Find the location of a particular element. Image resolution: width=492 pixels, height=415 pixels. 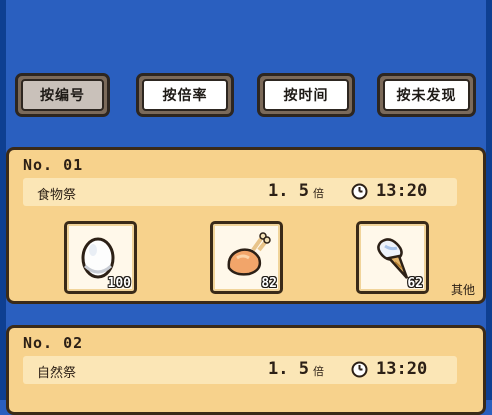

item-count: 82 is located at coordinates (269, 283).